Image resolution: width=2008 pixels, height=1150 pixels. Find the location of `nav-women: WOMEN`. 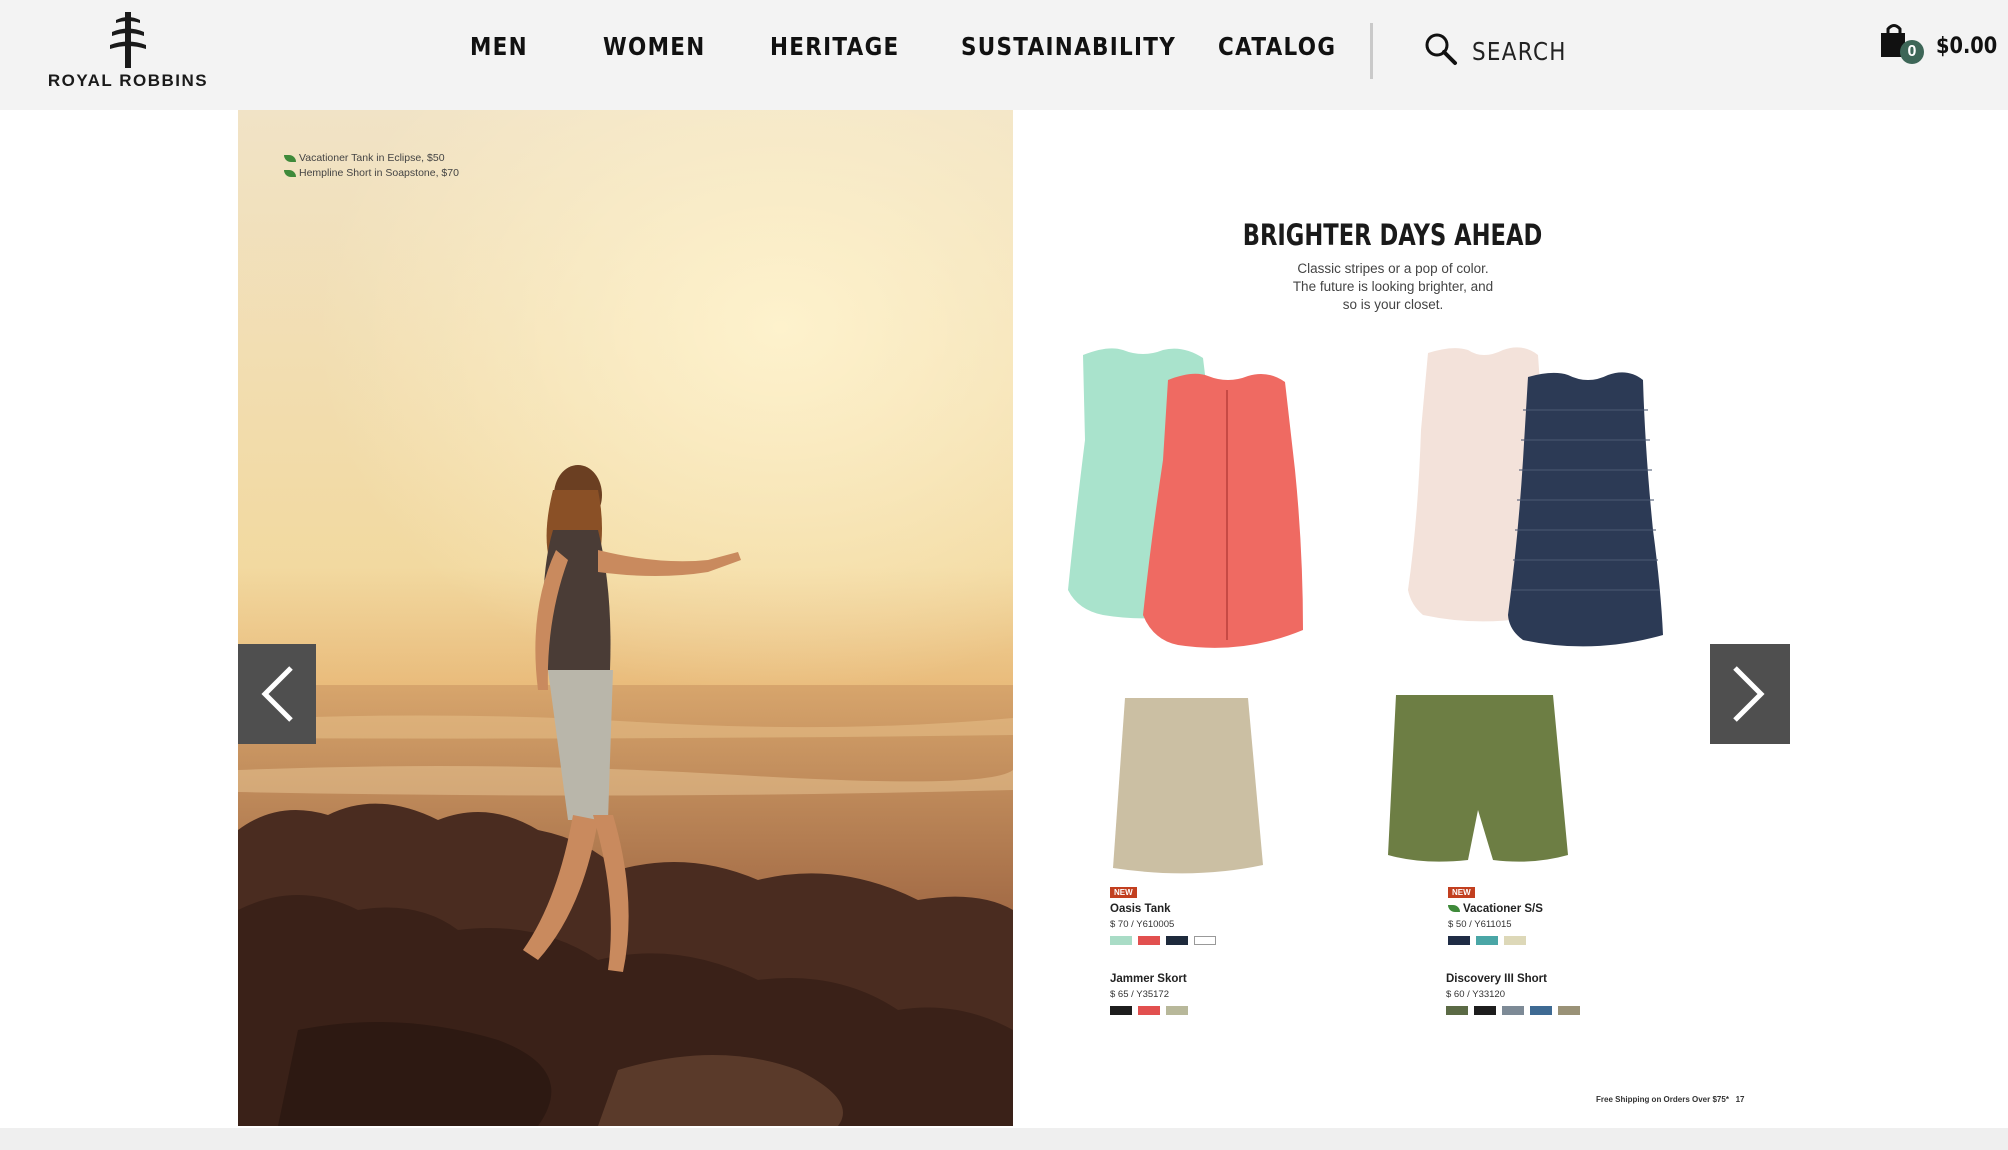

nav-women: WOMEN is located at coordinates (654, 46).